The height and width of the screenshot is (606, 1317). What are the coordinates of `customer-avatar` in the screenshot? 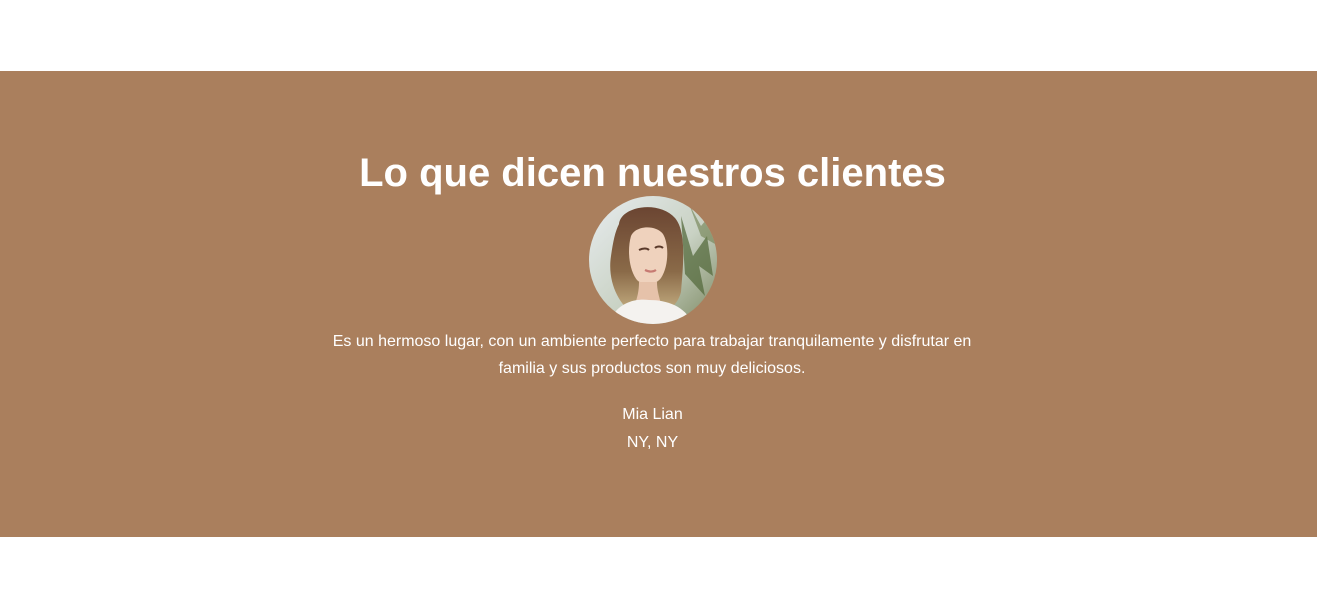 It's located at (653, 260).